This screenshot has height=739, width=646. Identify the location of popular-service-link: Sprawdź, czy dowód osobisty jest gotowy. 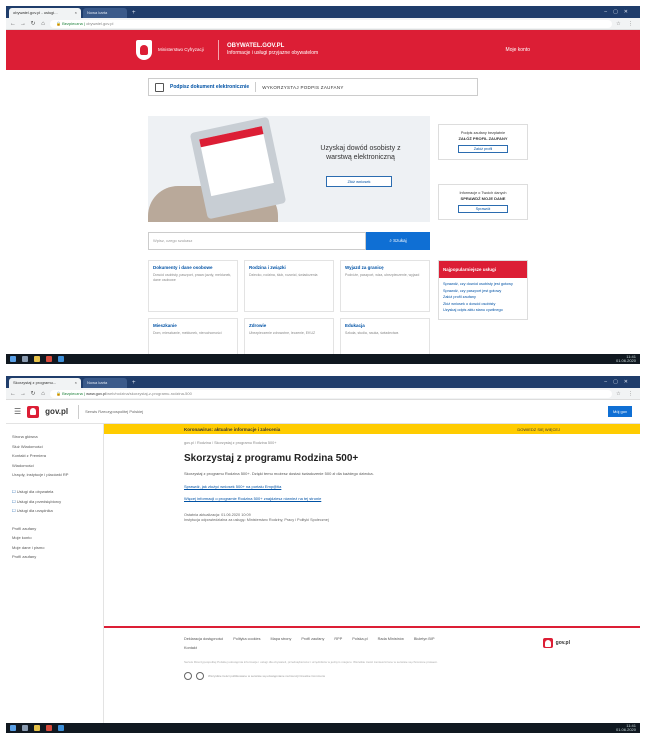
(483, 285).